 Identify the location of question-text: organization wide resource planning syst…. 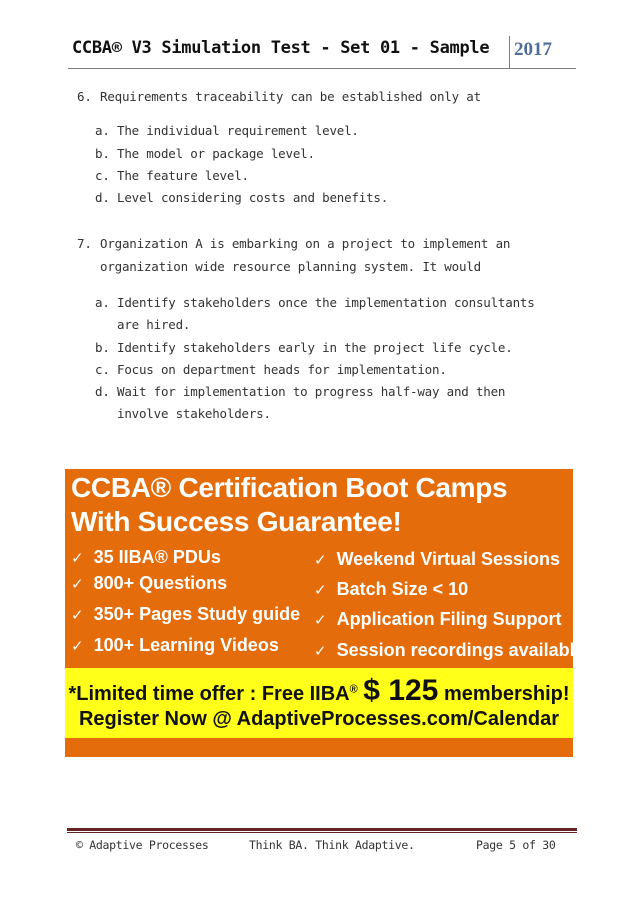
(290, 266).